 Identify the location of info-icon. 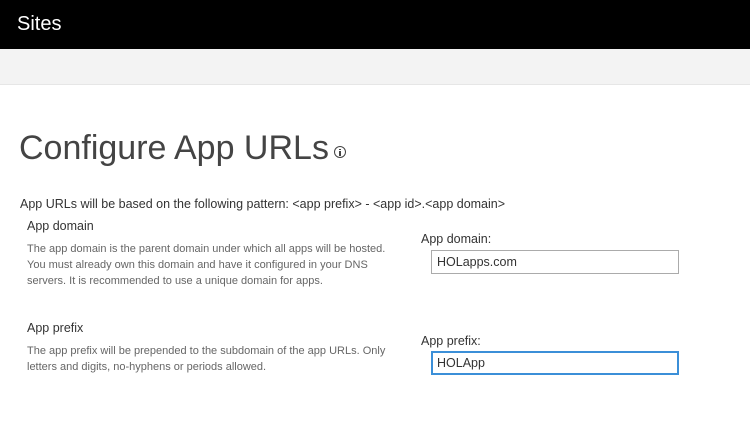
(340, 152).